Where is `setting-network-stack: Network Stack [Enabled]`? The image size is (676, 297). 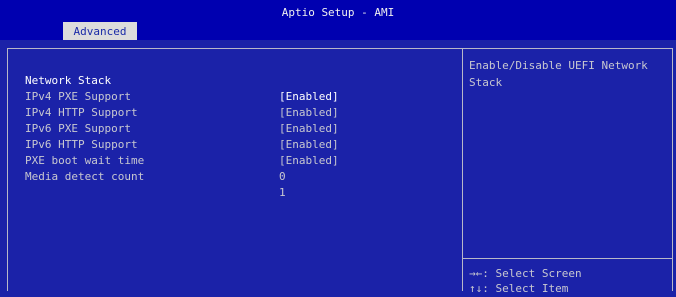 setting-network-stack: Network Stack [Enabled] is located at coordinates (182, 80).